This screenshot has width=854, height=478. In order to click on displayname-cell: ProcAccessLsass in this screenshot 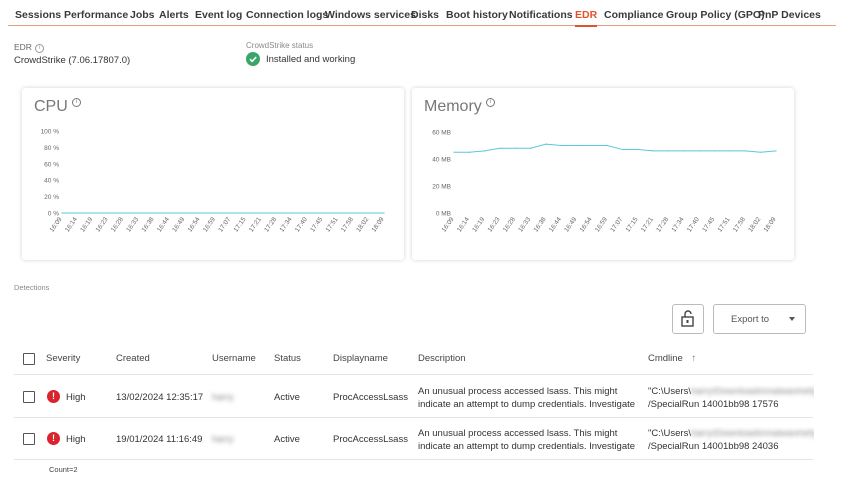, I will do `click(370, 397)`.